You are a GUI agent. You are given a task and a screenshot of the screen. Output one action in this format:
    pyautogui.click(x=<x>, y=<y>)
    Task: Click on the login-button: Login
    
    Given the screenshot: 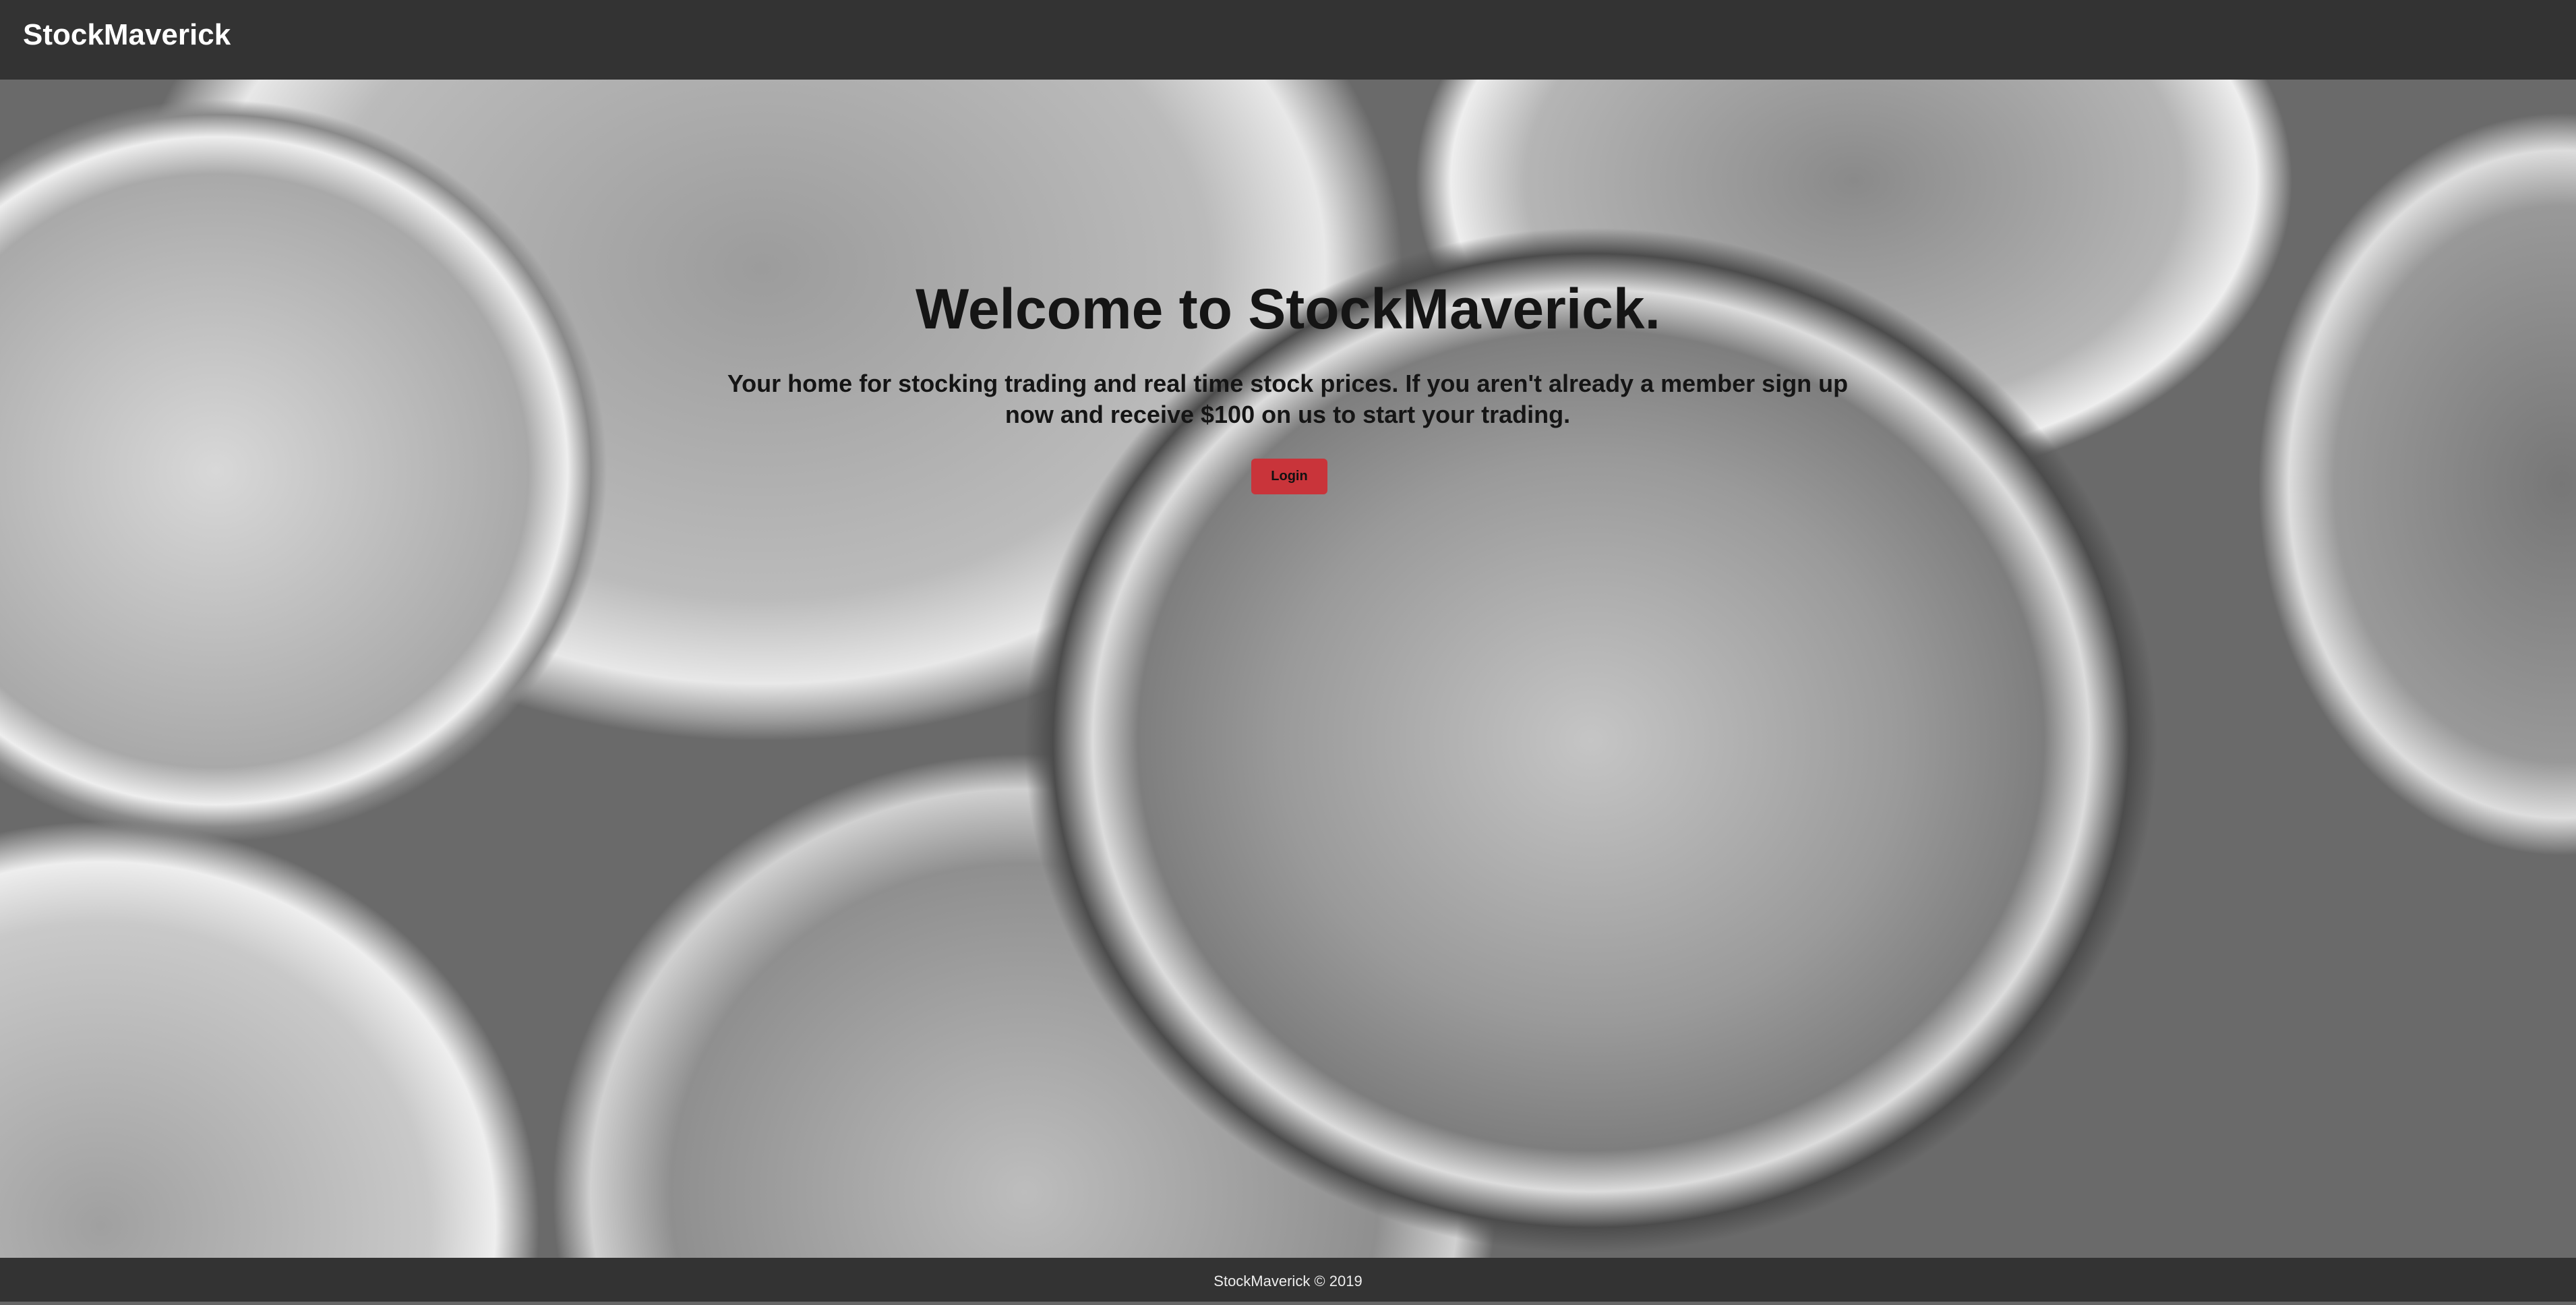 What is the action you would take?
    pyautogui.click(x=1289, y=476)
    